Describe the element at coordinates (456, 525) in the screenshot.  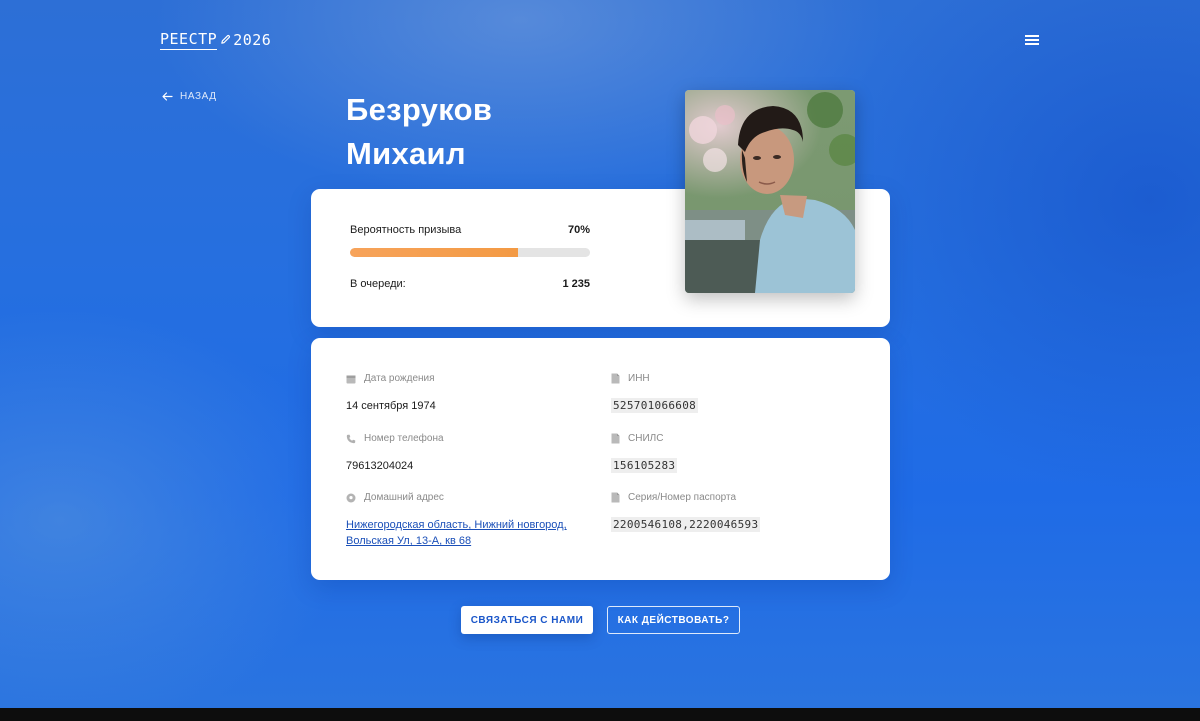
I see `address-line1: Нижегородская область, Нижний новгород,` at that location.